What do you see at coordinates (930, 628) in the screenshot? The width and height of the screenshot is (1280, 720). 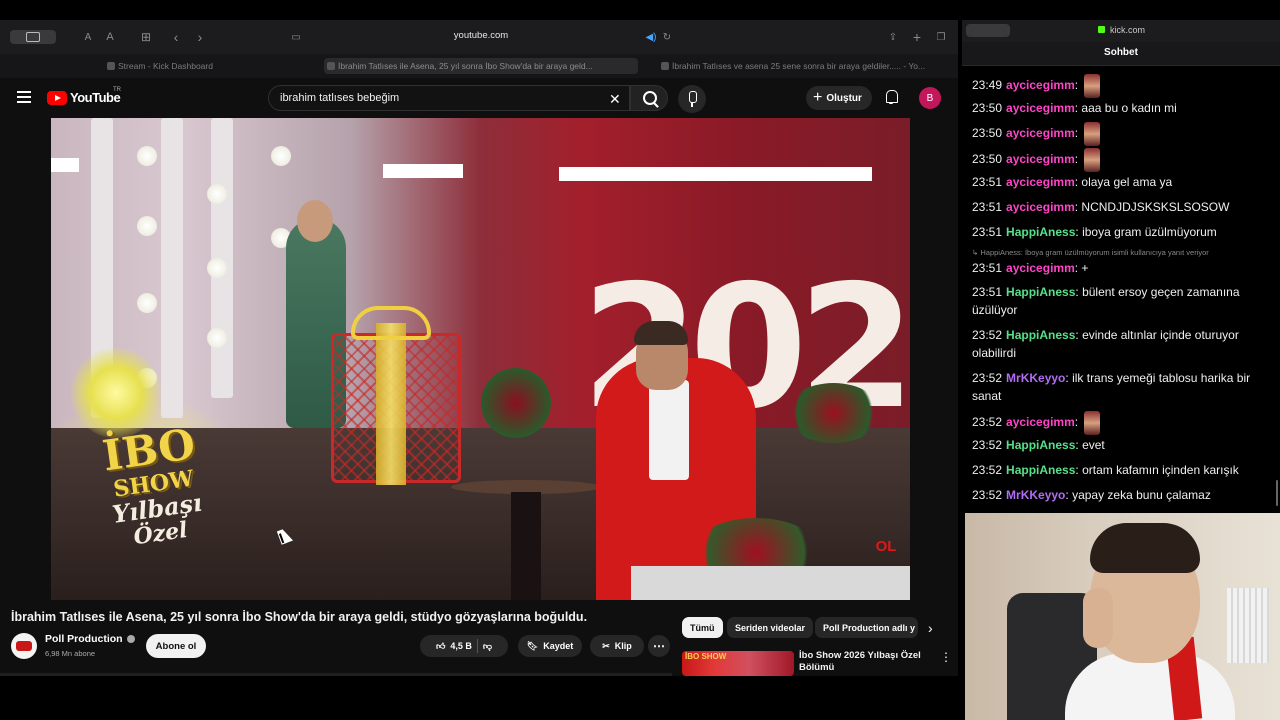 I see `chevron-right-icon: ›` at bounding box center [930, 628].